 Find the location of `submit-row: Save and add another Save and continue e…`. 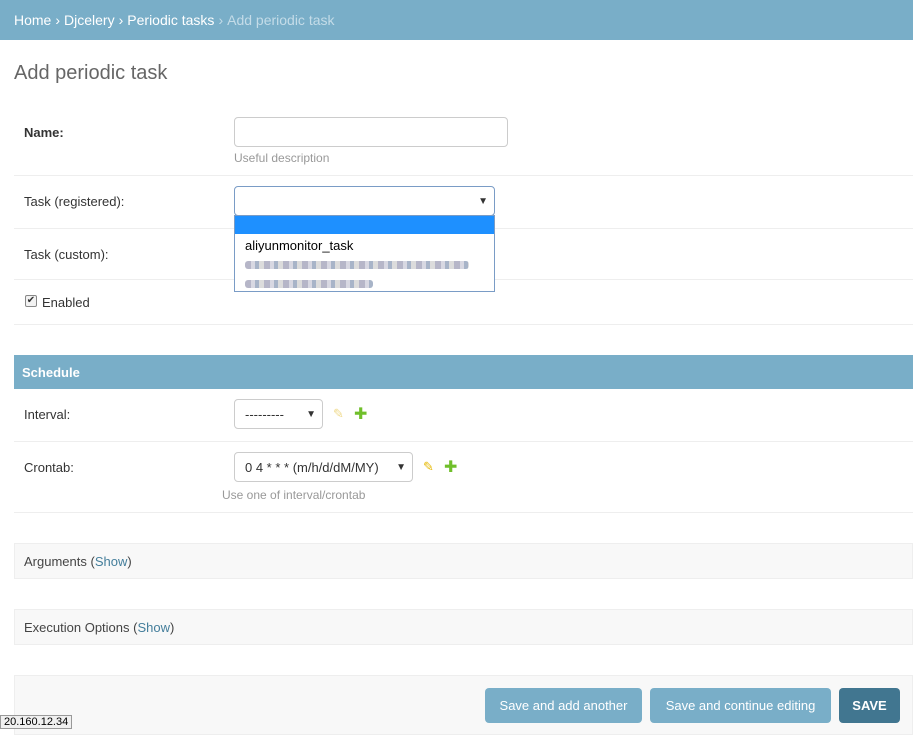

submit-row: Save and add another Save and continue e… is located at coordinates (463, 705).